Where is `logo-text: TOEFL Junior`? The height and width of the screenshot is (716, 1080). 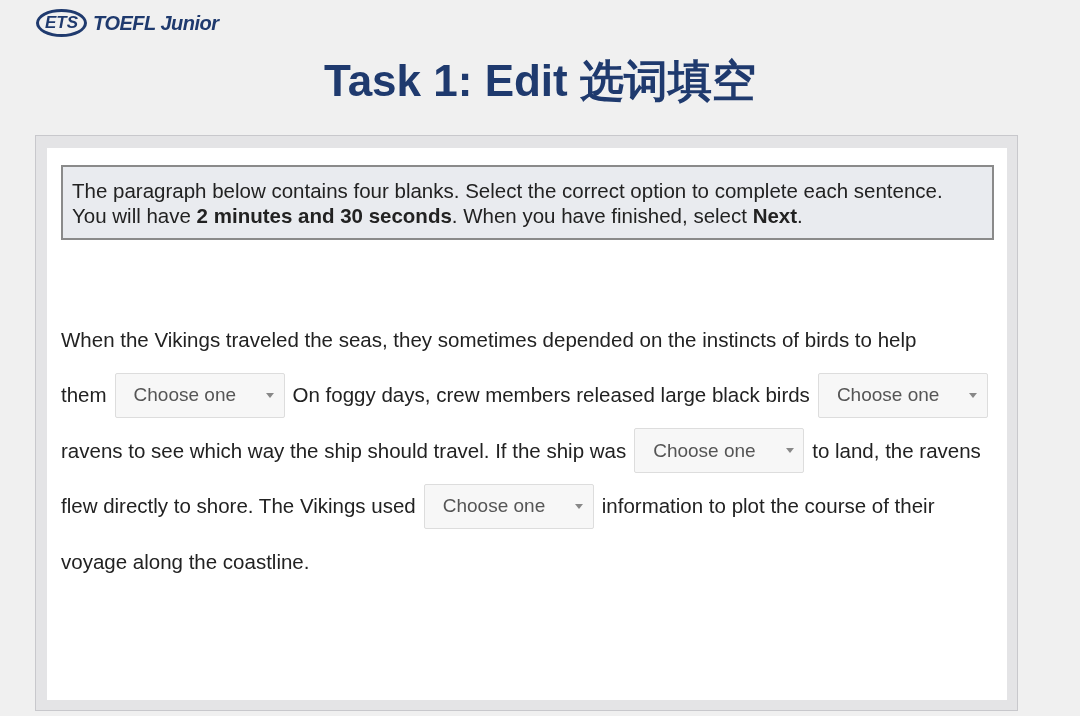
logo-text: TOEFL Junior is located at coordinates (156, 23).